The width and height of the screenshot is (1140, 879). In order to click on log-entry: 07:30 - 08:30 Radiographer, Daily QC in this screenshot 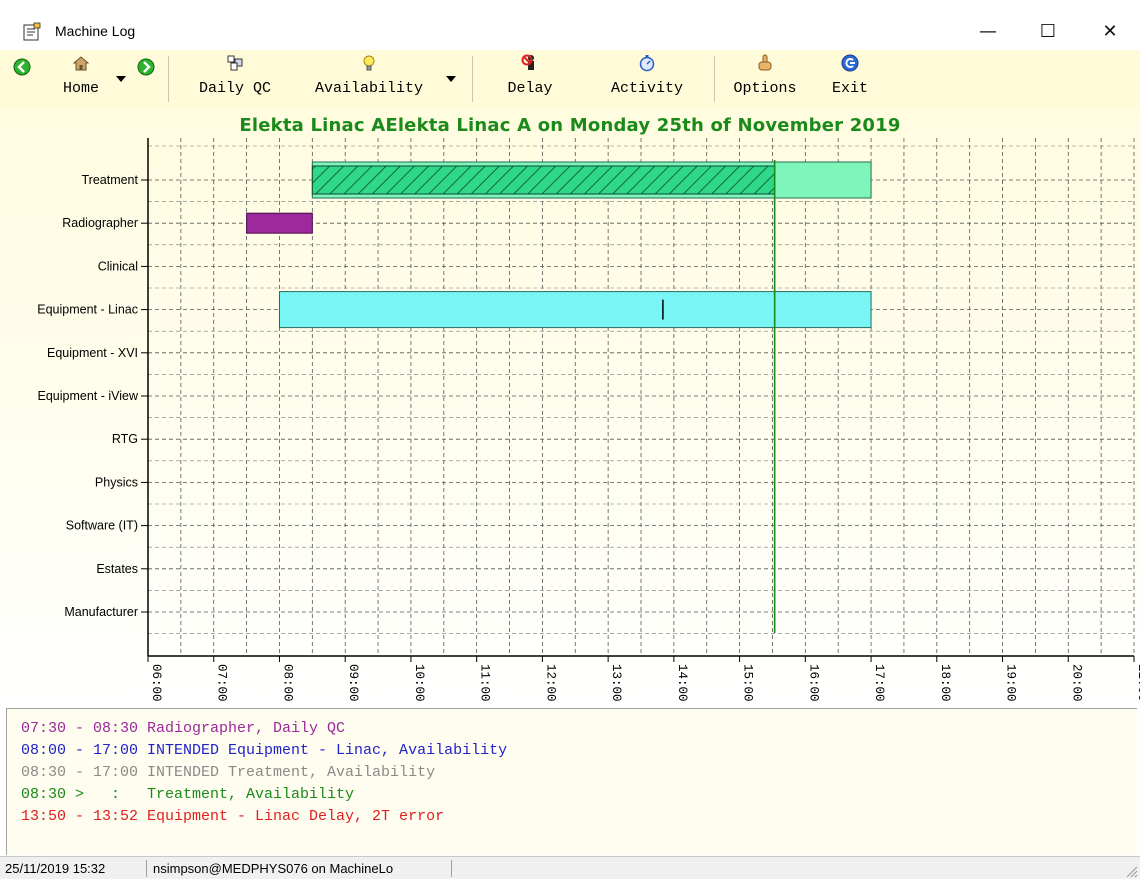, I will do `click(183, 728)`.